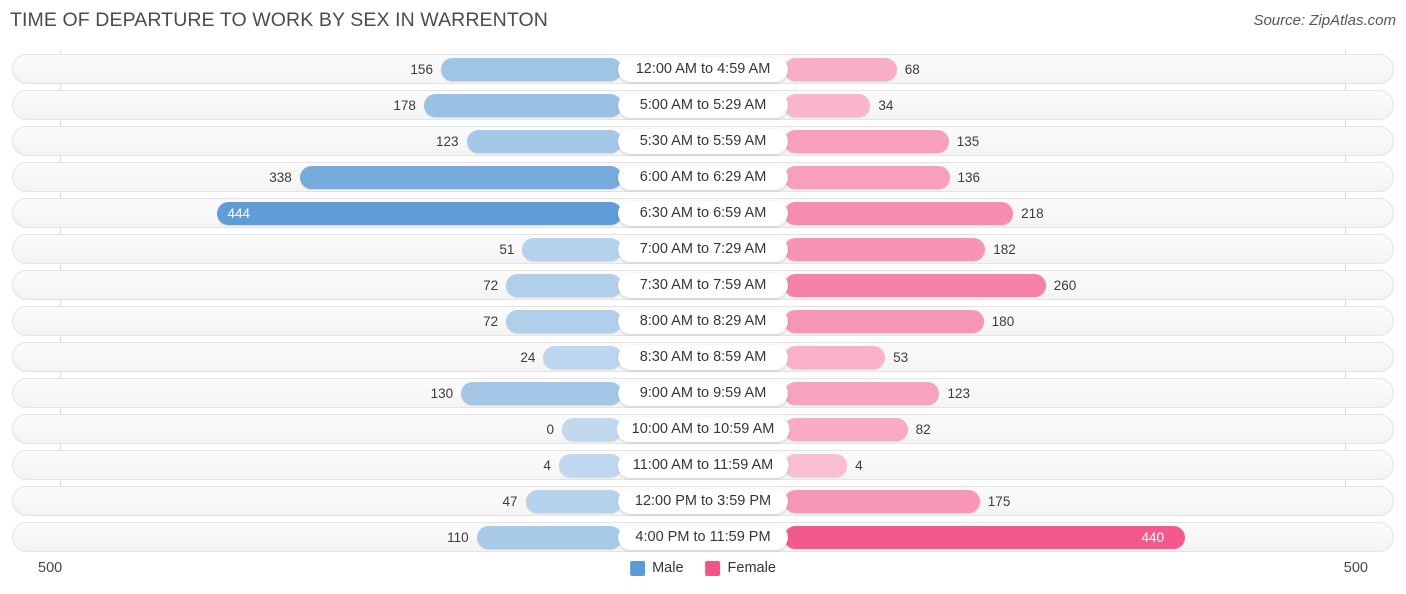  I want to click on bar-value-female: 135, so click(968, 141).